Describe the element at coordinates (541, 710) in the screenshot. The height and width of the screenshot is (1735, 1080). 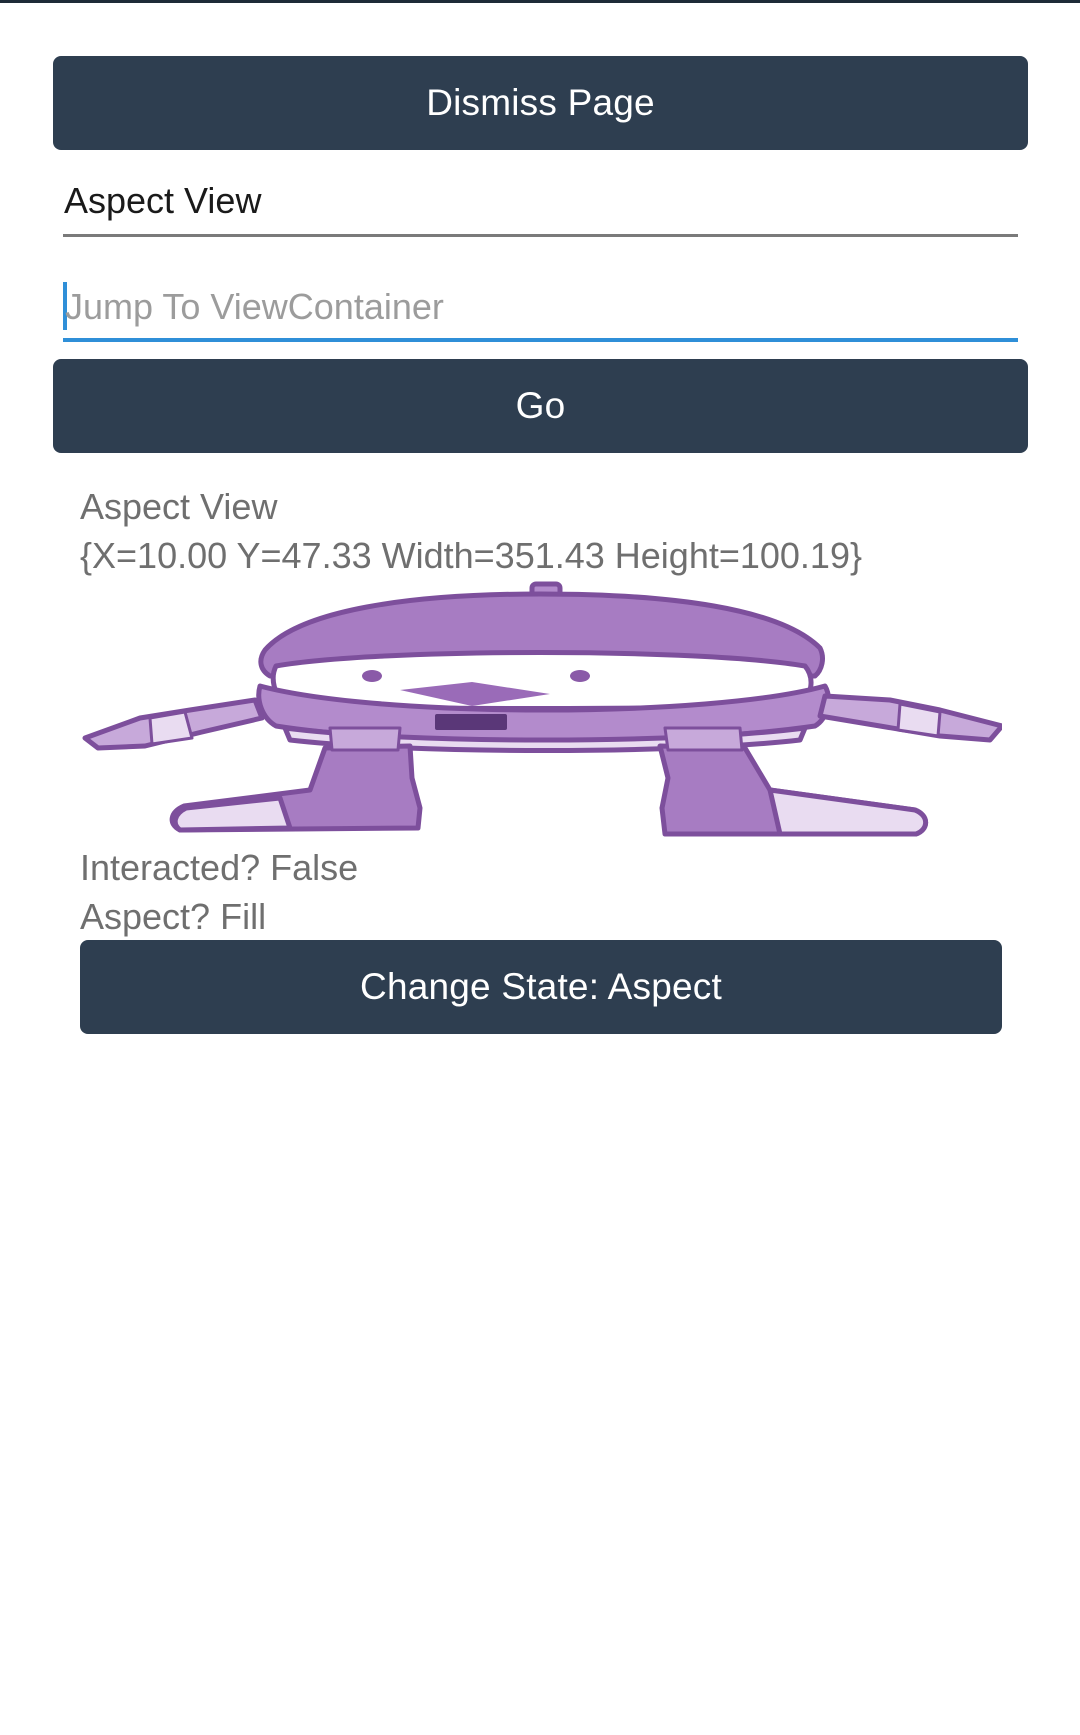
I see `robot-mascot-icon` at that location.